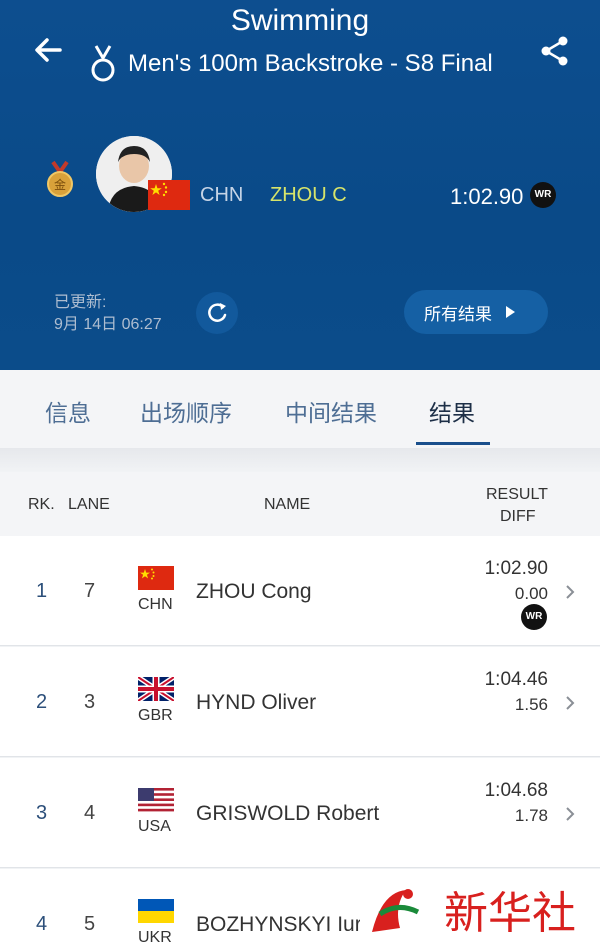  Describe the element at coordinates (310, 180) in the screenshot. I see `winner-summary: 金 CHN ZHOU C 1:02.90 WR` at that location.